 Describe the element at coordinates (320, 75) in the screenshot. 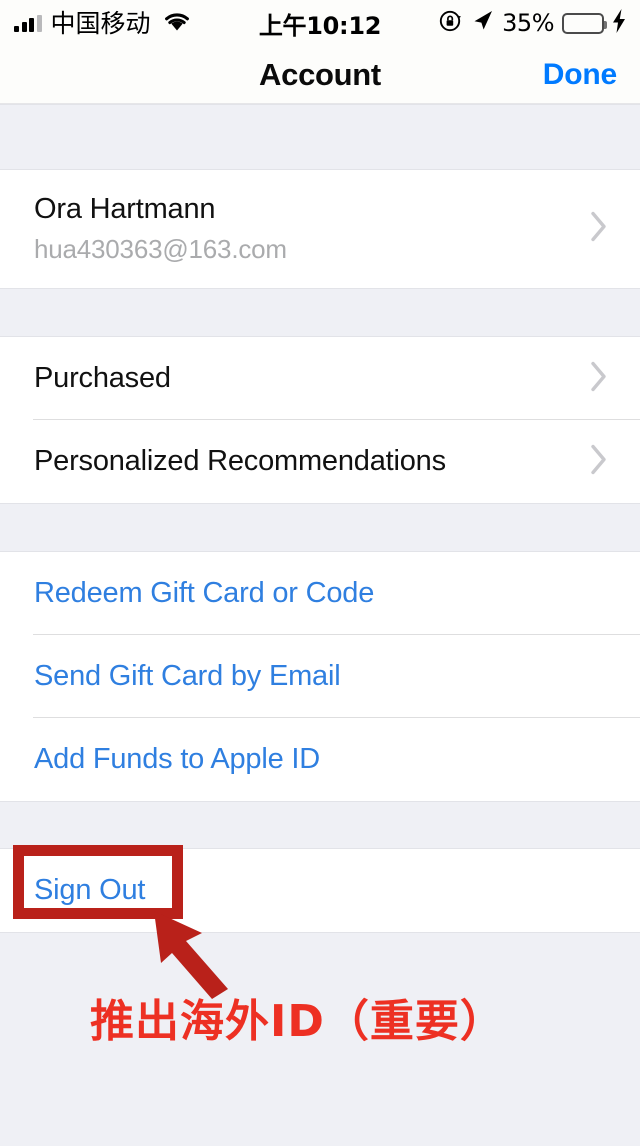

I see `navigation-bar: Account Done` at that location.